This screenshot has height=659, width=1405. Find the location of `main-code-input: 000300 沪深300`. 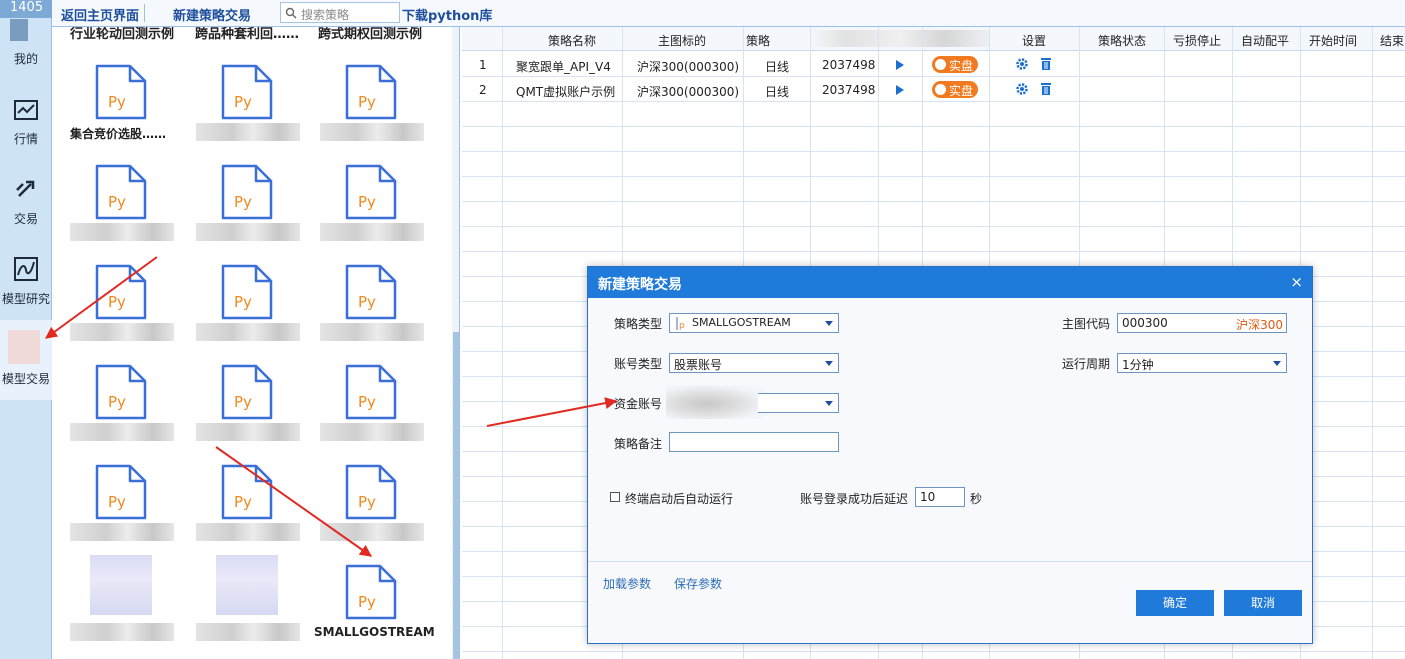

main-code-input: 000300 沪深300 is located at coordinates (1202, 323).